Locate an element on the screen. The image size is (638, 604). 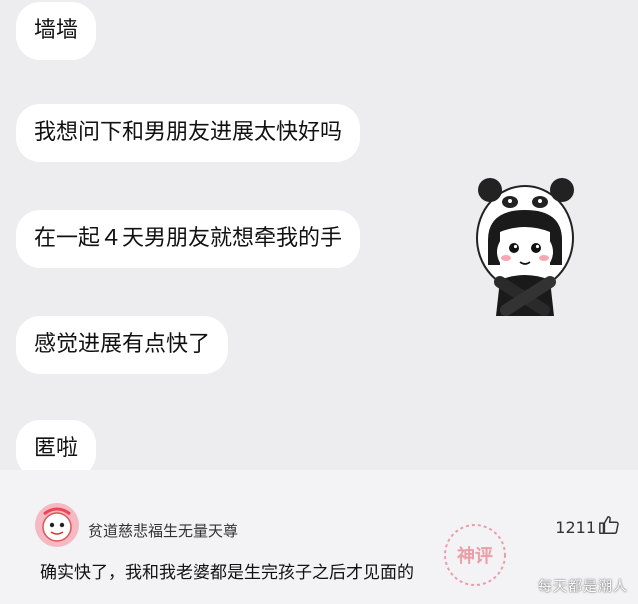
panda-girl-sticker is located at coordinates (525, 247).